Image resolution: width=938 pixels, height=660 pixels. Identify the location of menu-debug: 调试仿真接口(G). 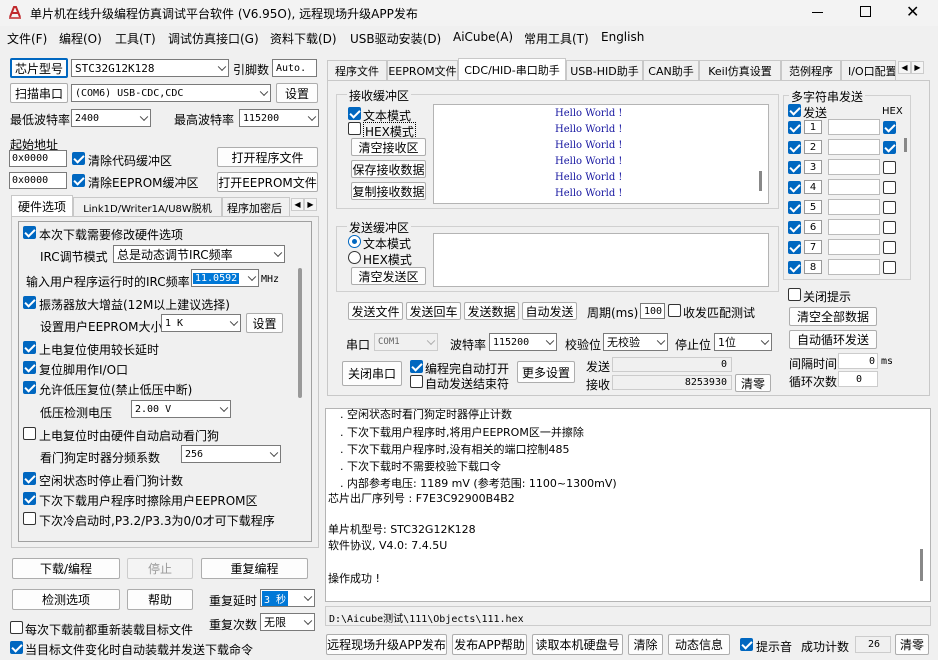
(213, 38).